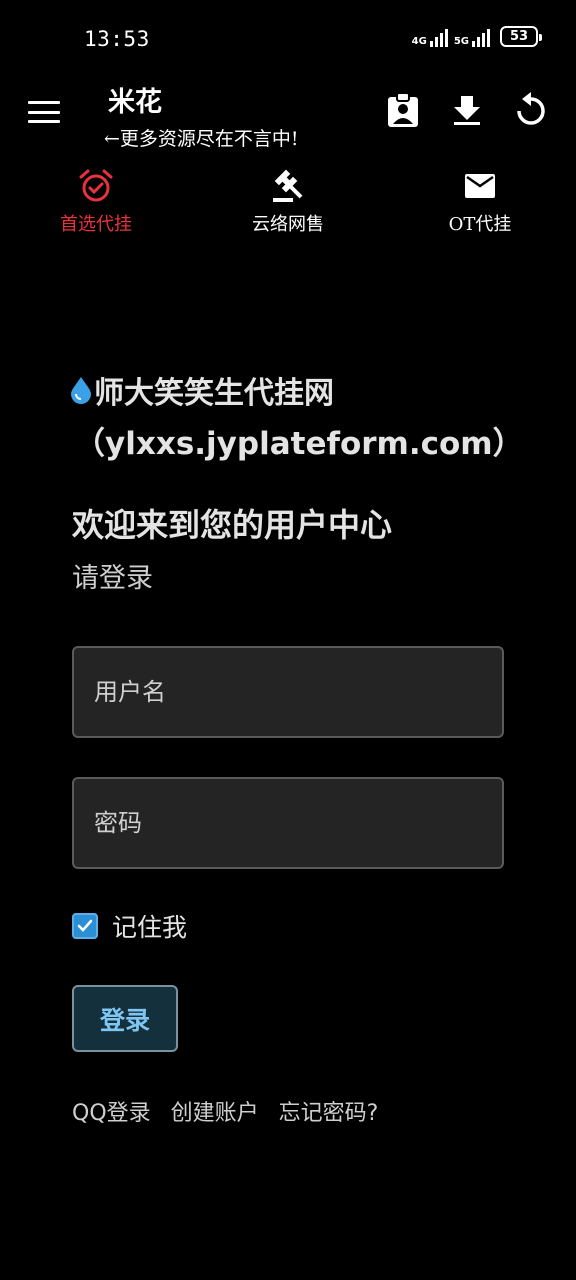 The width and height of the screenshot is (576, 1280). What do you see at coordinates (299, 444) in the screenshot?
I see `site-url: （ylxxs.jyplateform.com）` at bounding box center [299, 444].